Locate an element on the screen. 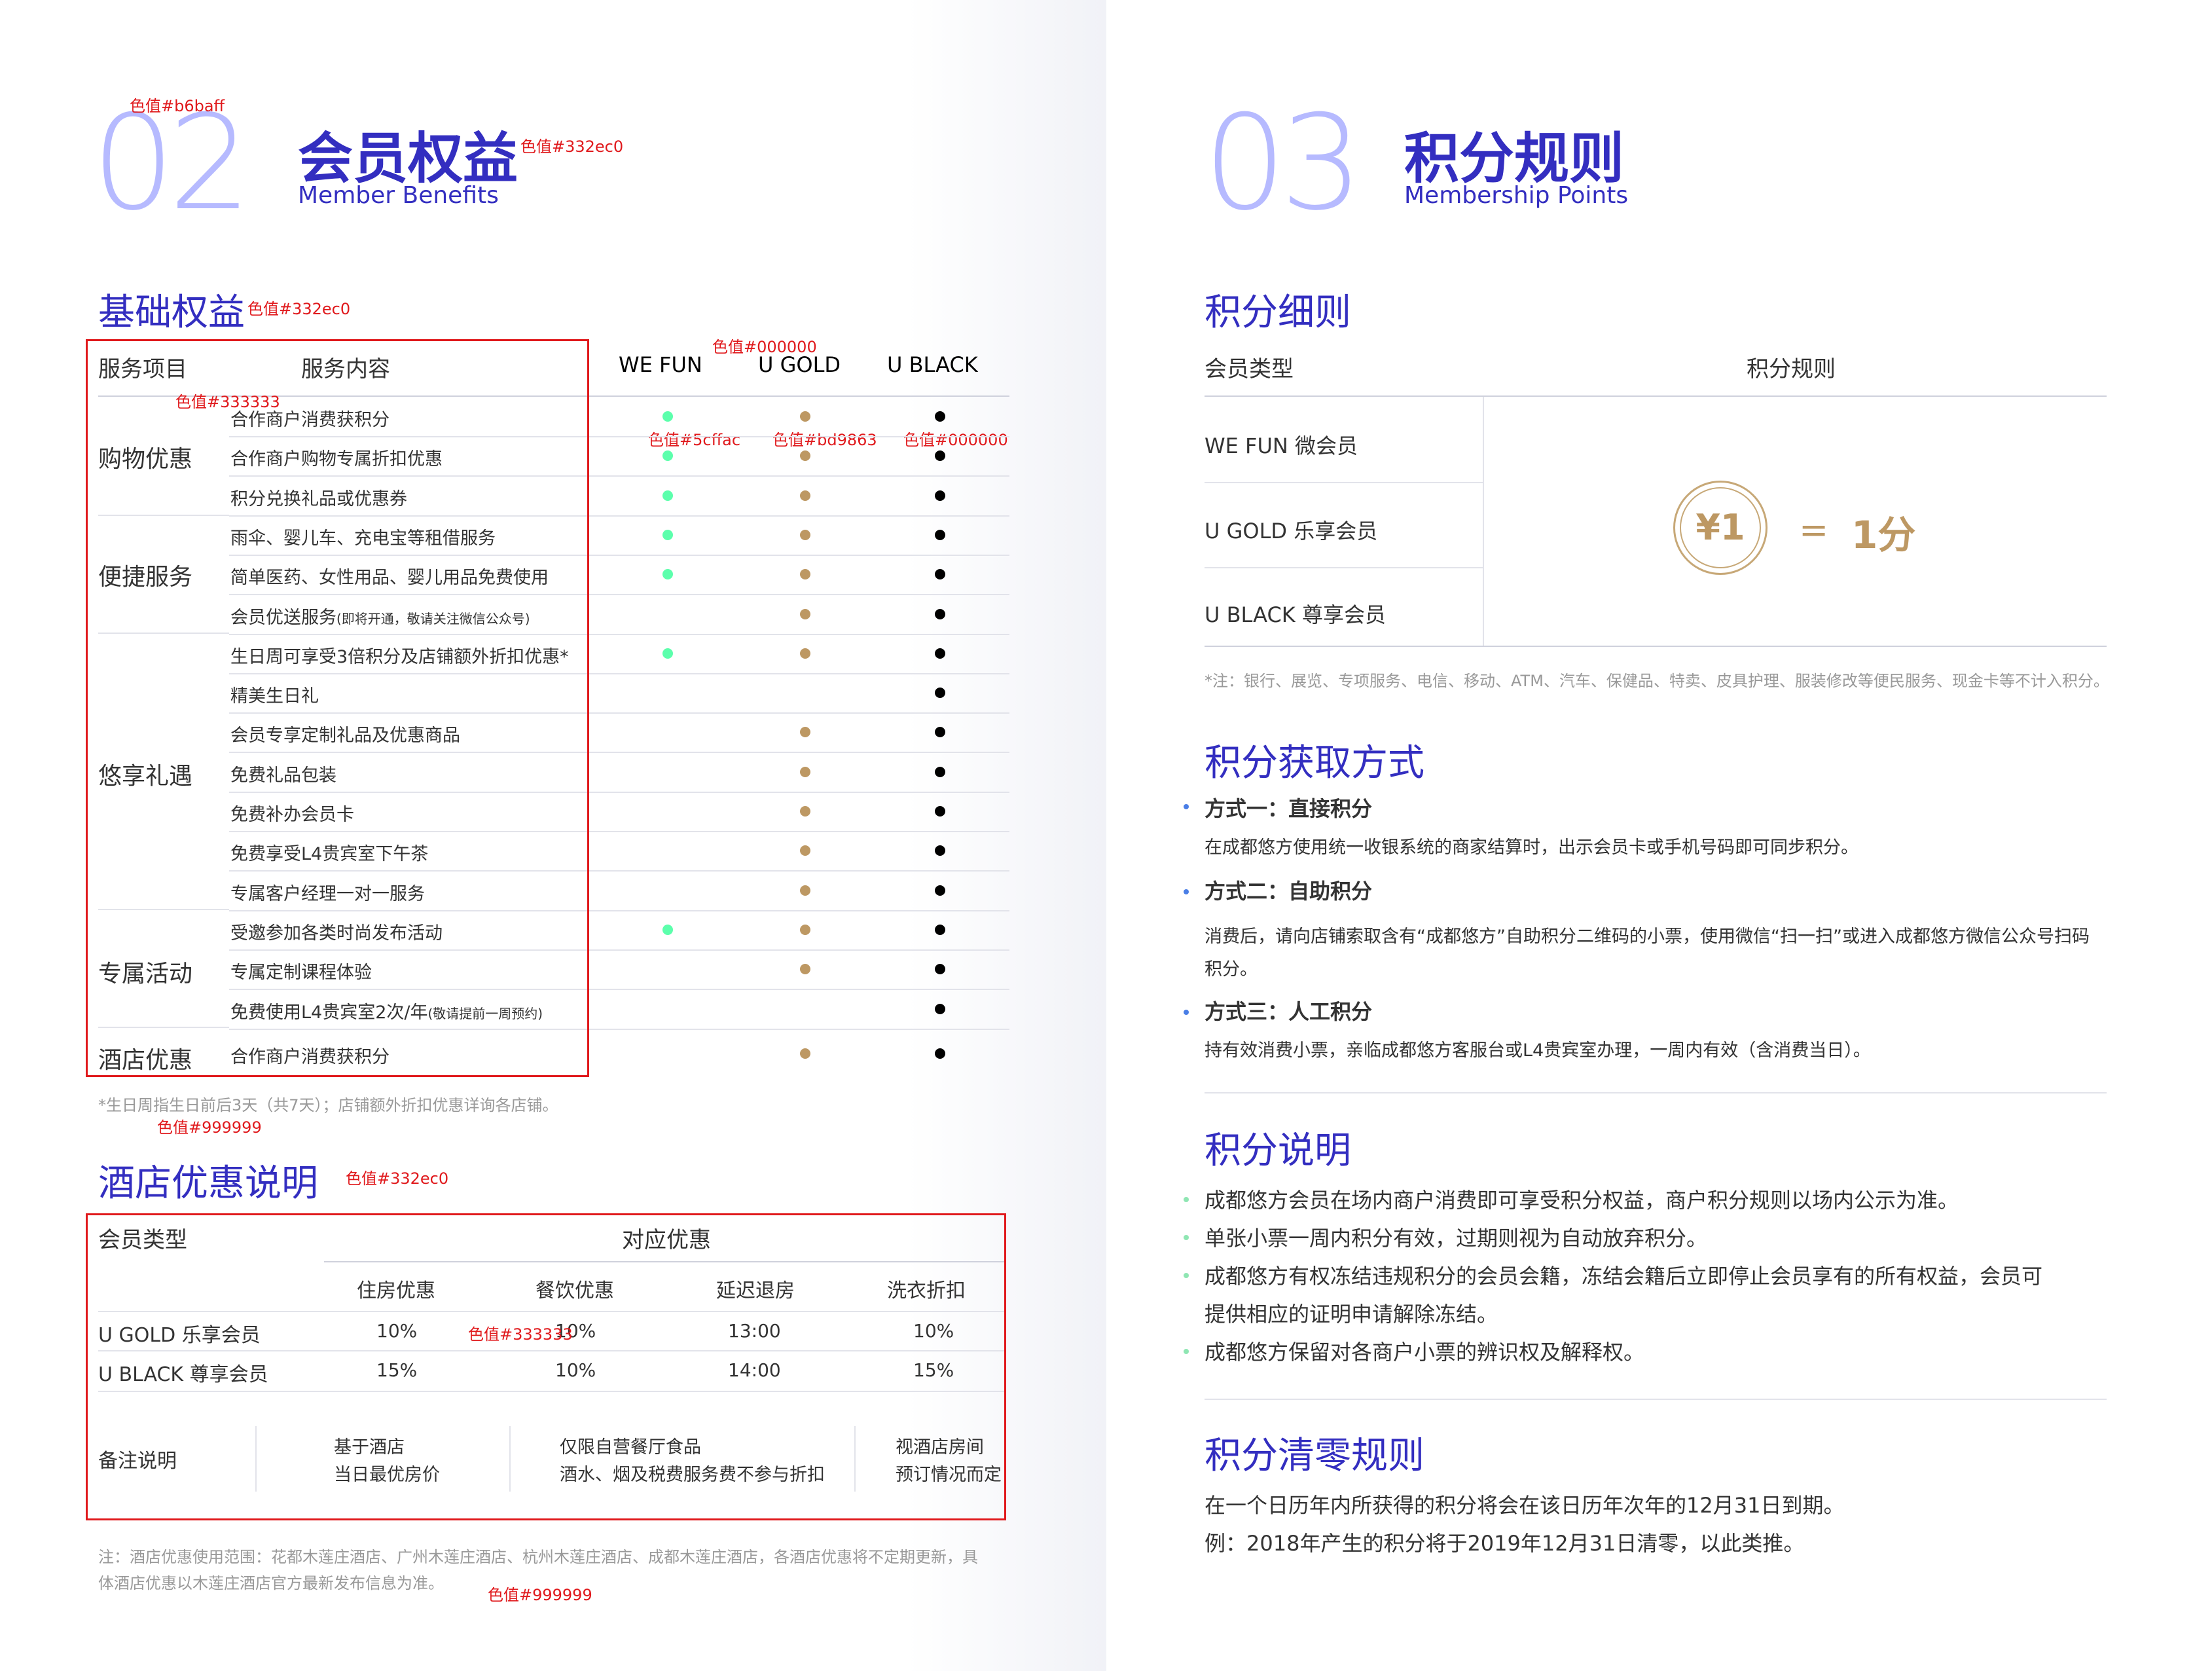  points-value: 1分 is located at coordinates (1883, 535).